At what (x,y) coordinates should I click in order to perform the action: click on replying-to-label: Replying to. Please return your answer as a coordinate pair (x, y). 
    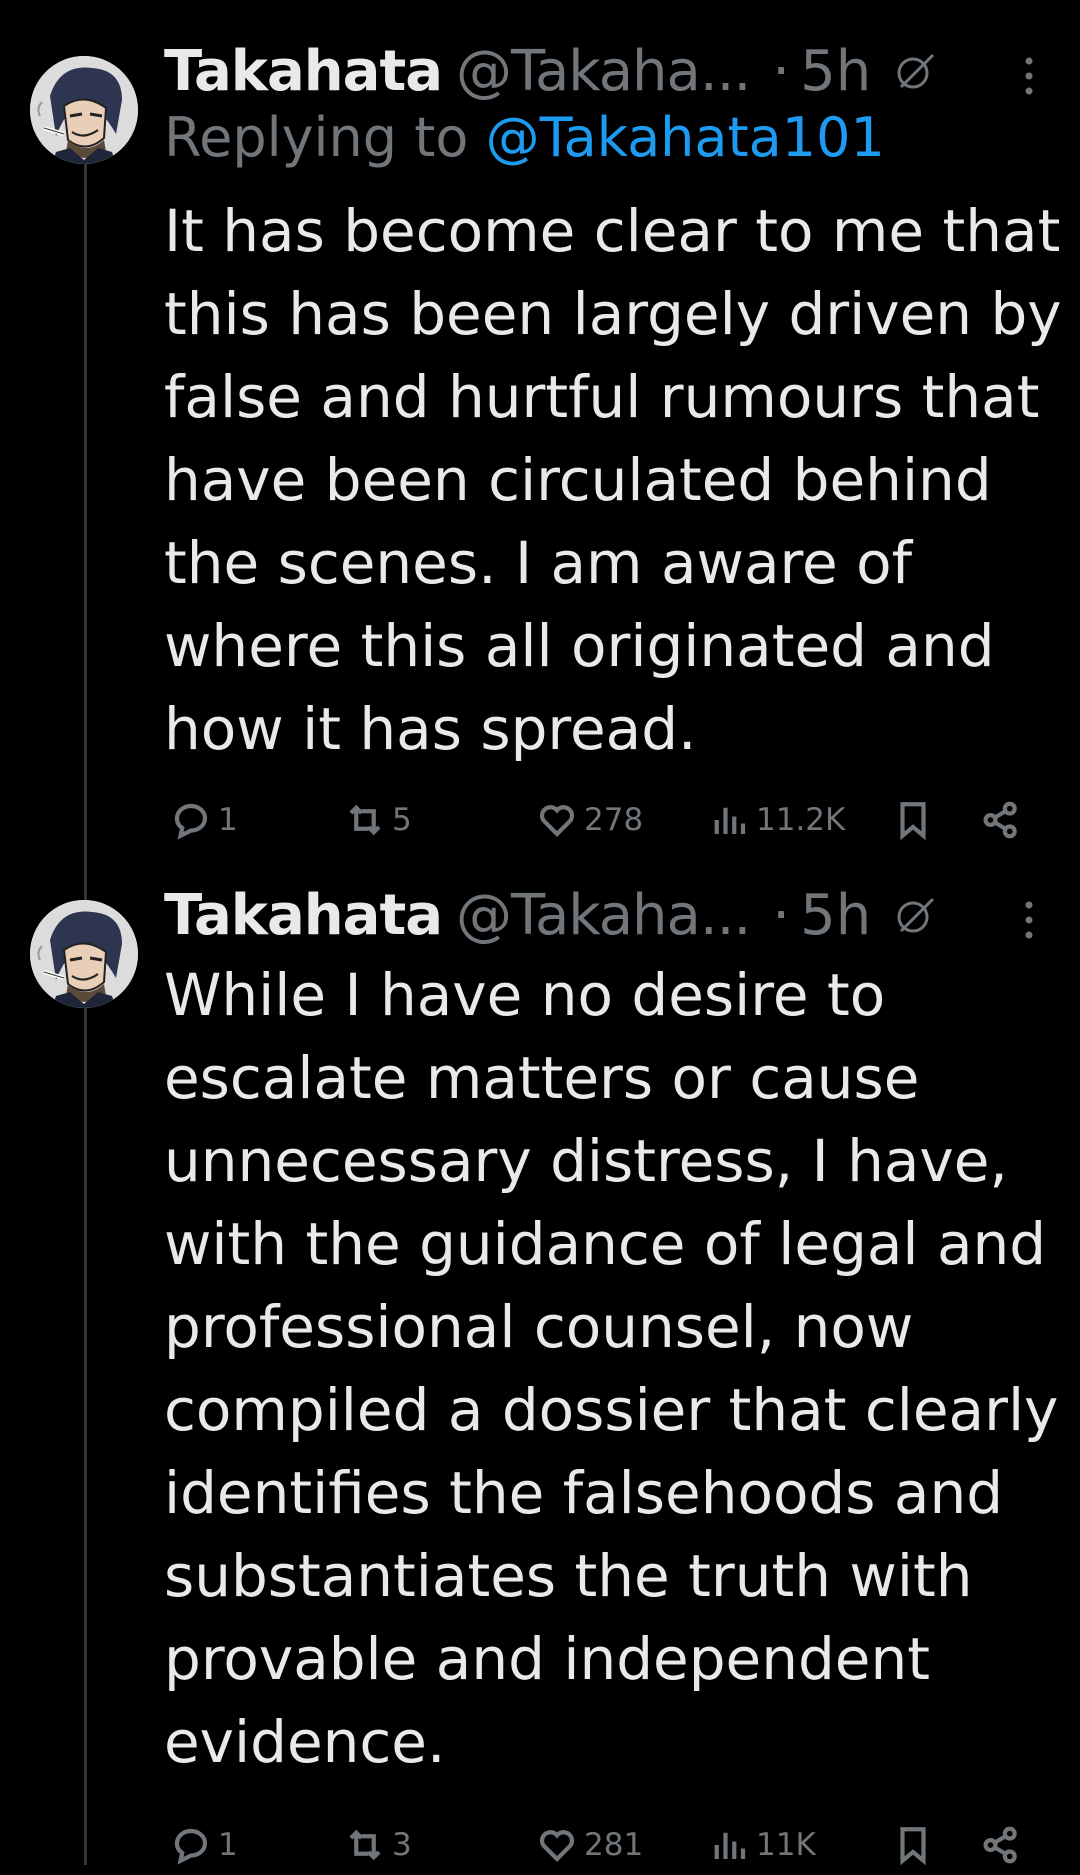
    Looking at the image, I should click on (316, 137).